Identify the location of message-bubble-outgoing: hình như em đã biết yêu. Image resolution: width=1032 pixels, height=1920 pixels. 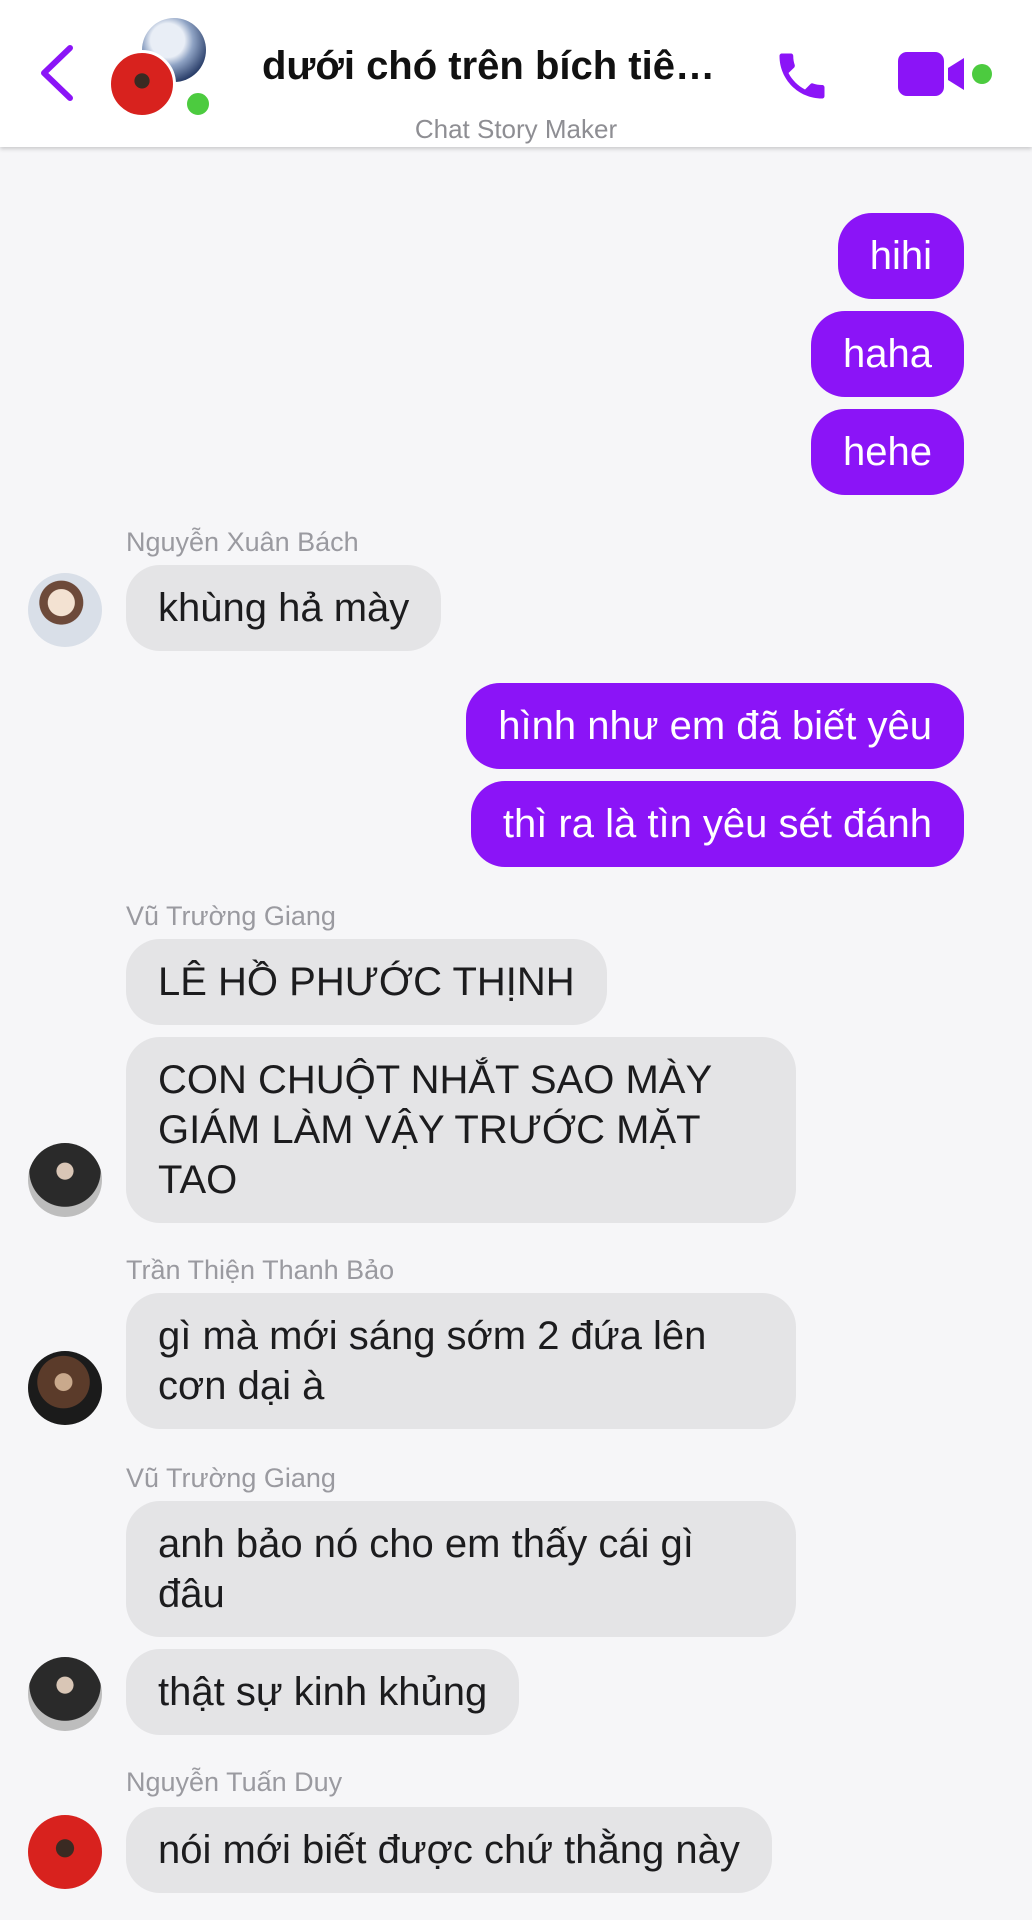
(715, 726).